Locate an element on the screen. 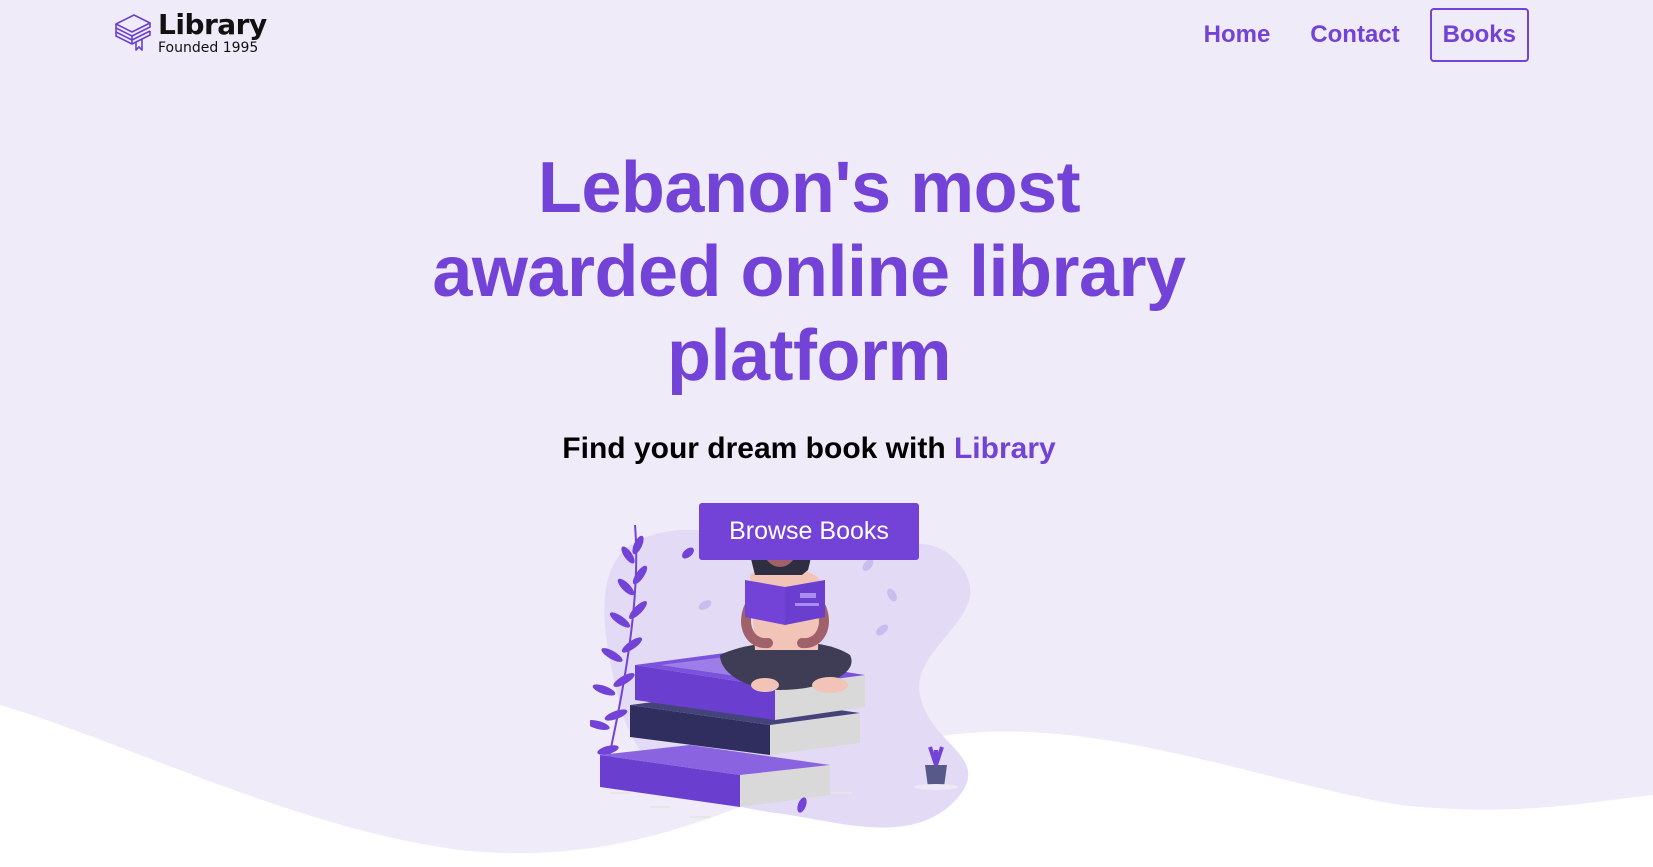 The width and height of the screenshot is (1653, 867). hero-tagline: Find your dream book with Library is located at coordinates (809, 449).